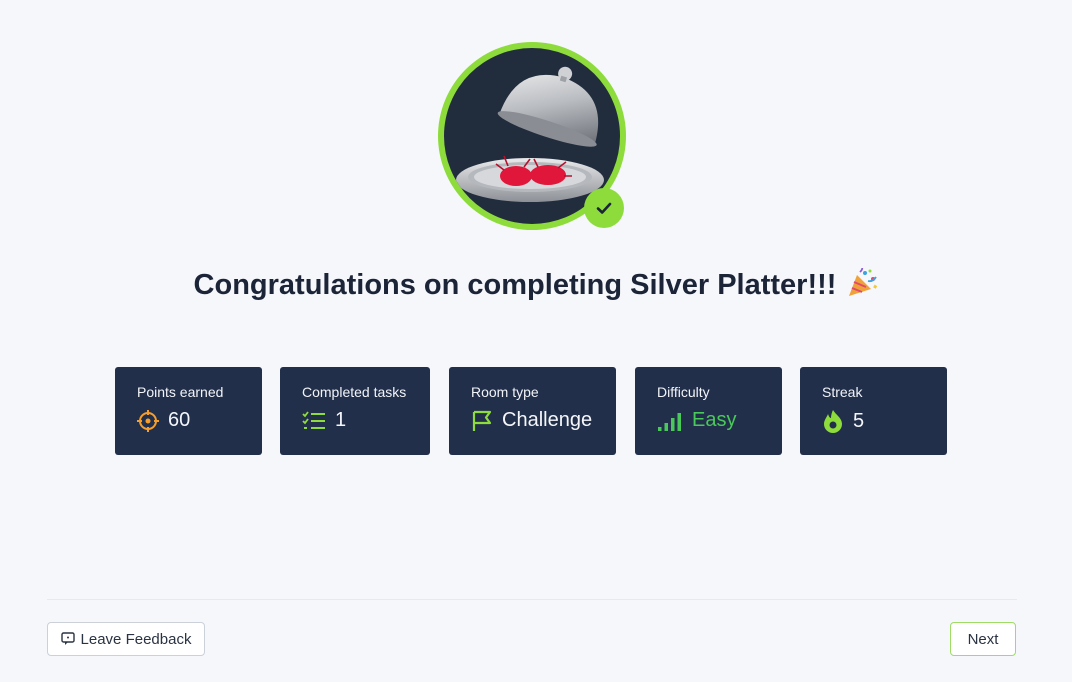 The width and height of the screenshot is (1072, 682). What do you see at coordinates (67, 638) in the screenshot?
I see `message-icon` at bounding box center [67, 638].